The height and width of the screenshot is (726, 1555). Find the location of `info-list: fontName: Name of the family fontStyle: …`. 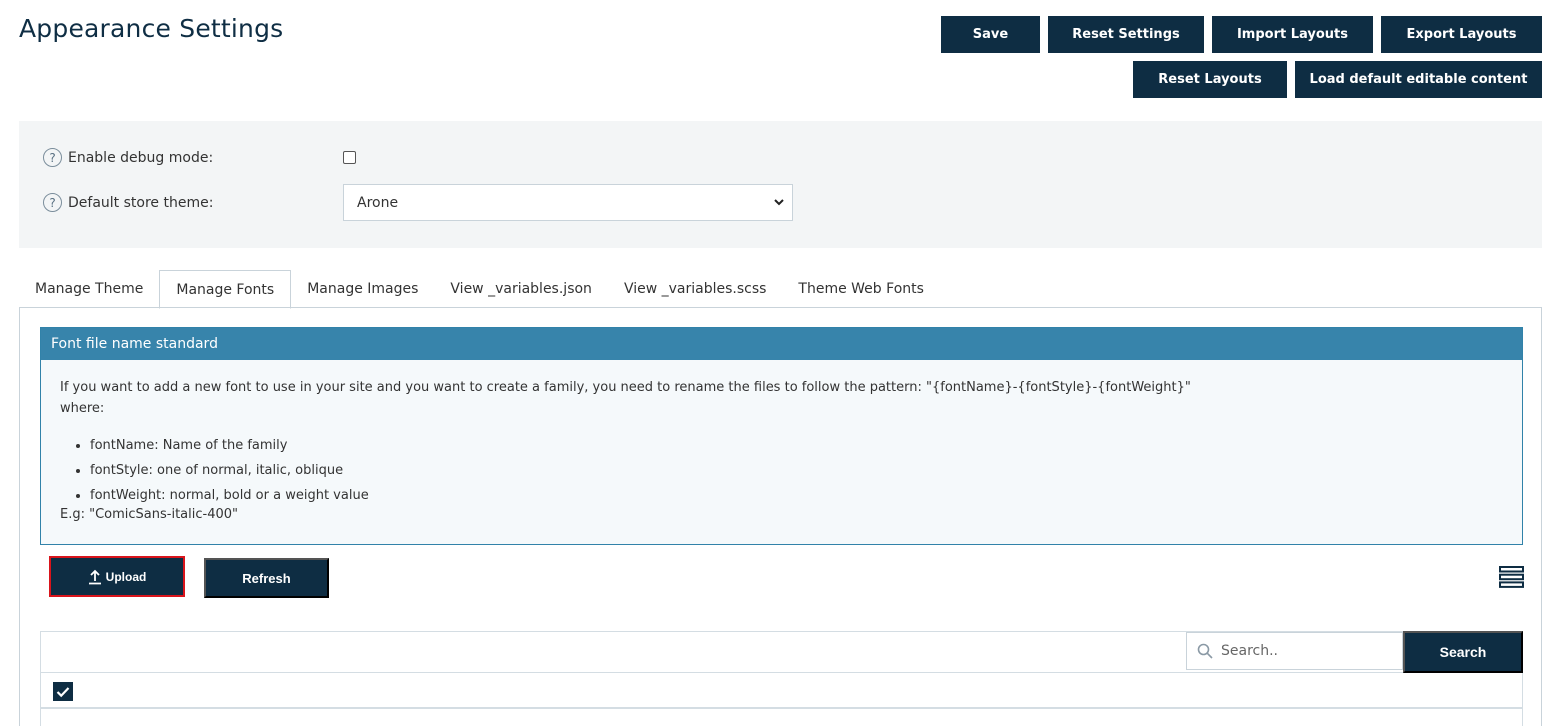

info-list: fontName: Name of the family fontStyle: … is located at coordinates (796, 470).